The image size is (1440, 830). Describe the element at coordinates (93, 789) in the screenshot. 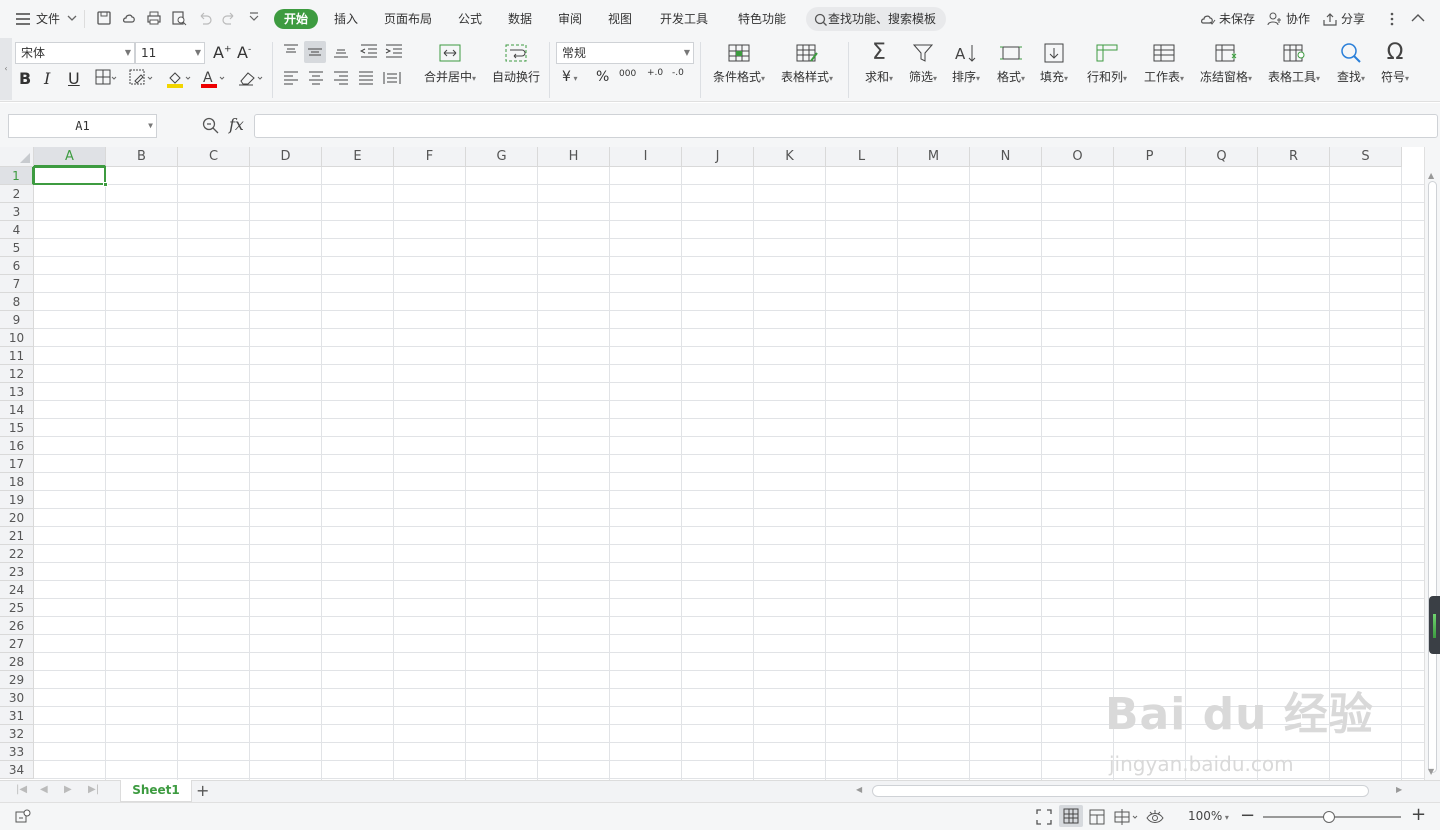

I see `sheet-nav-last-icon: ▶|` at that location.